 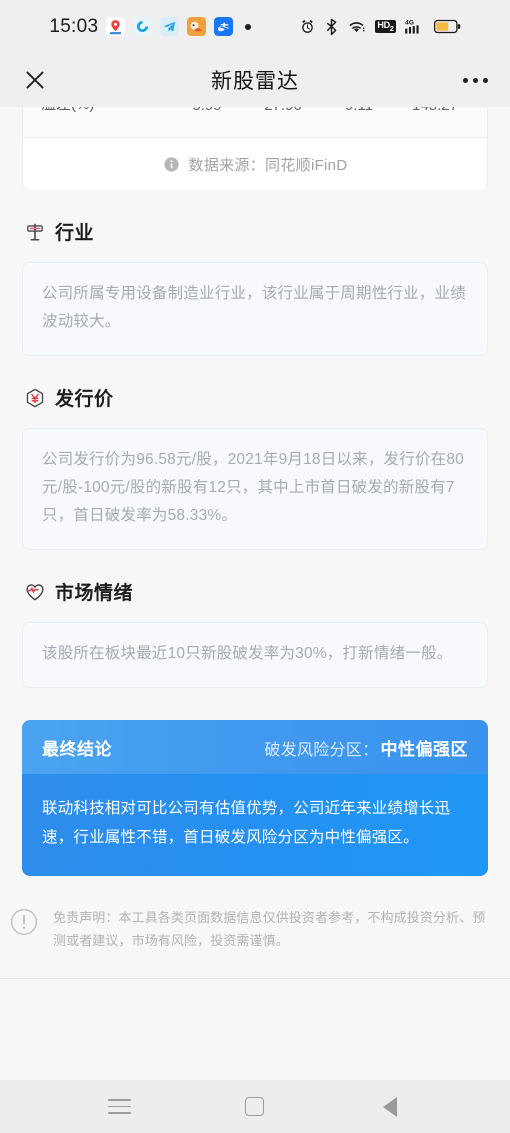 I want to click on more-options-button, so click(x=475, y=80).